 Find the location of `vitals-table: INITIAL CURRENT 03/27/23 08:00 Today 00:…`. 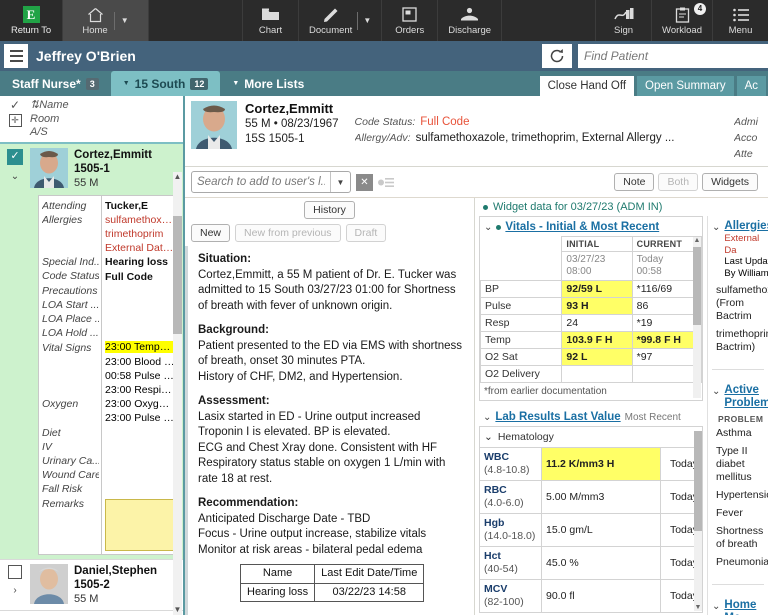

vitals-table: INITIAL CURRENT 03/27/23 08:00 Today 00:… is located at coordinates (591, 309).